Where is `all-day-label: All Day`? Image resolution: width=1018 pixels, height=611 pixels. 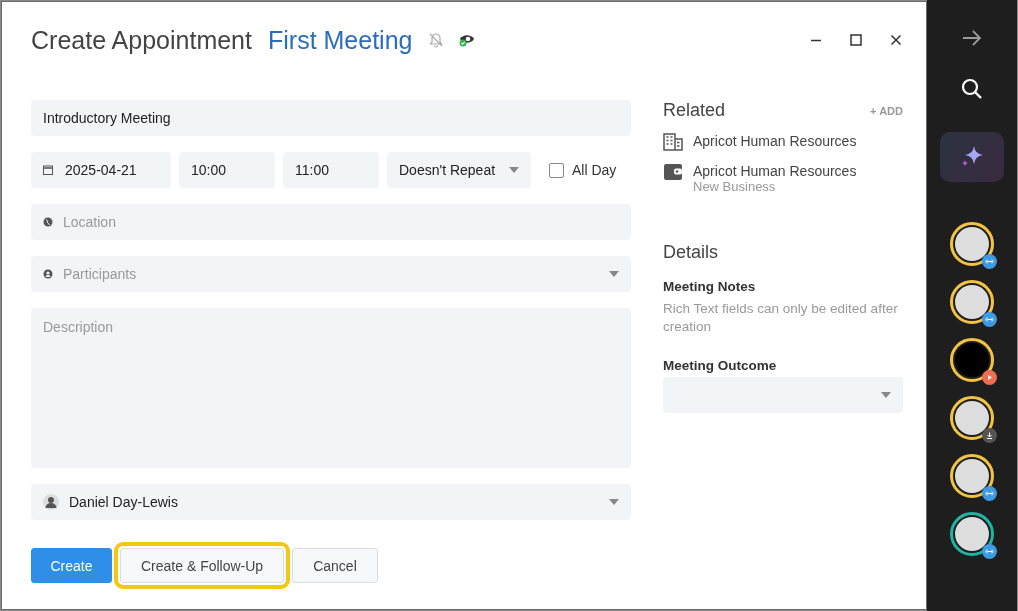
all-day-label: All Day is located at coordinates (594, 170).